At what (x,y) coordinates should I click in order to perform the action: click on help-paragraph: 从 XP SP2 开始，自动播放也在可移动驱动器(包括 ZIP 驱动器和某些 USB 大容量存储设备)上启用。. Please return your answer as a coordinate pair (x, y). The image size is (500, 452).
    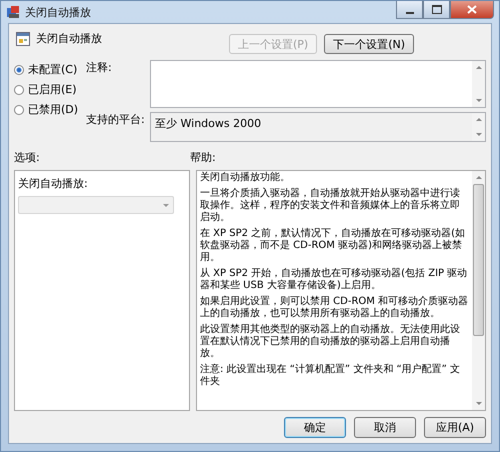
    Looking at the image, I should click on (334, 280).